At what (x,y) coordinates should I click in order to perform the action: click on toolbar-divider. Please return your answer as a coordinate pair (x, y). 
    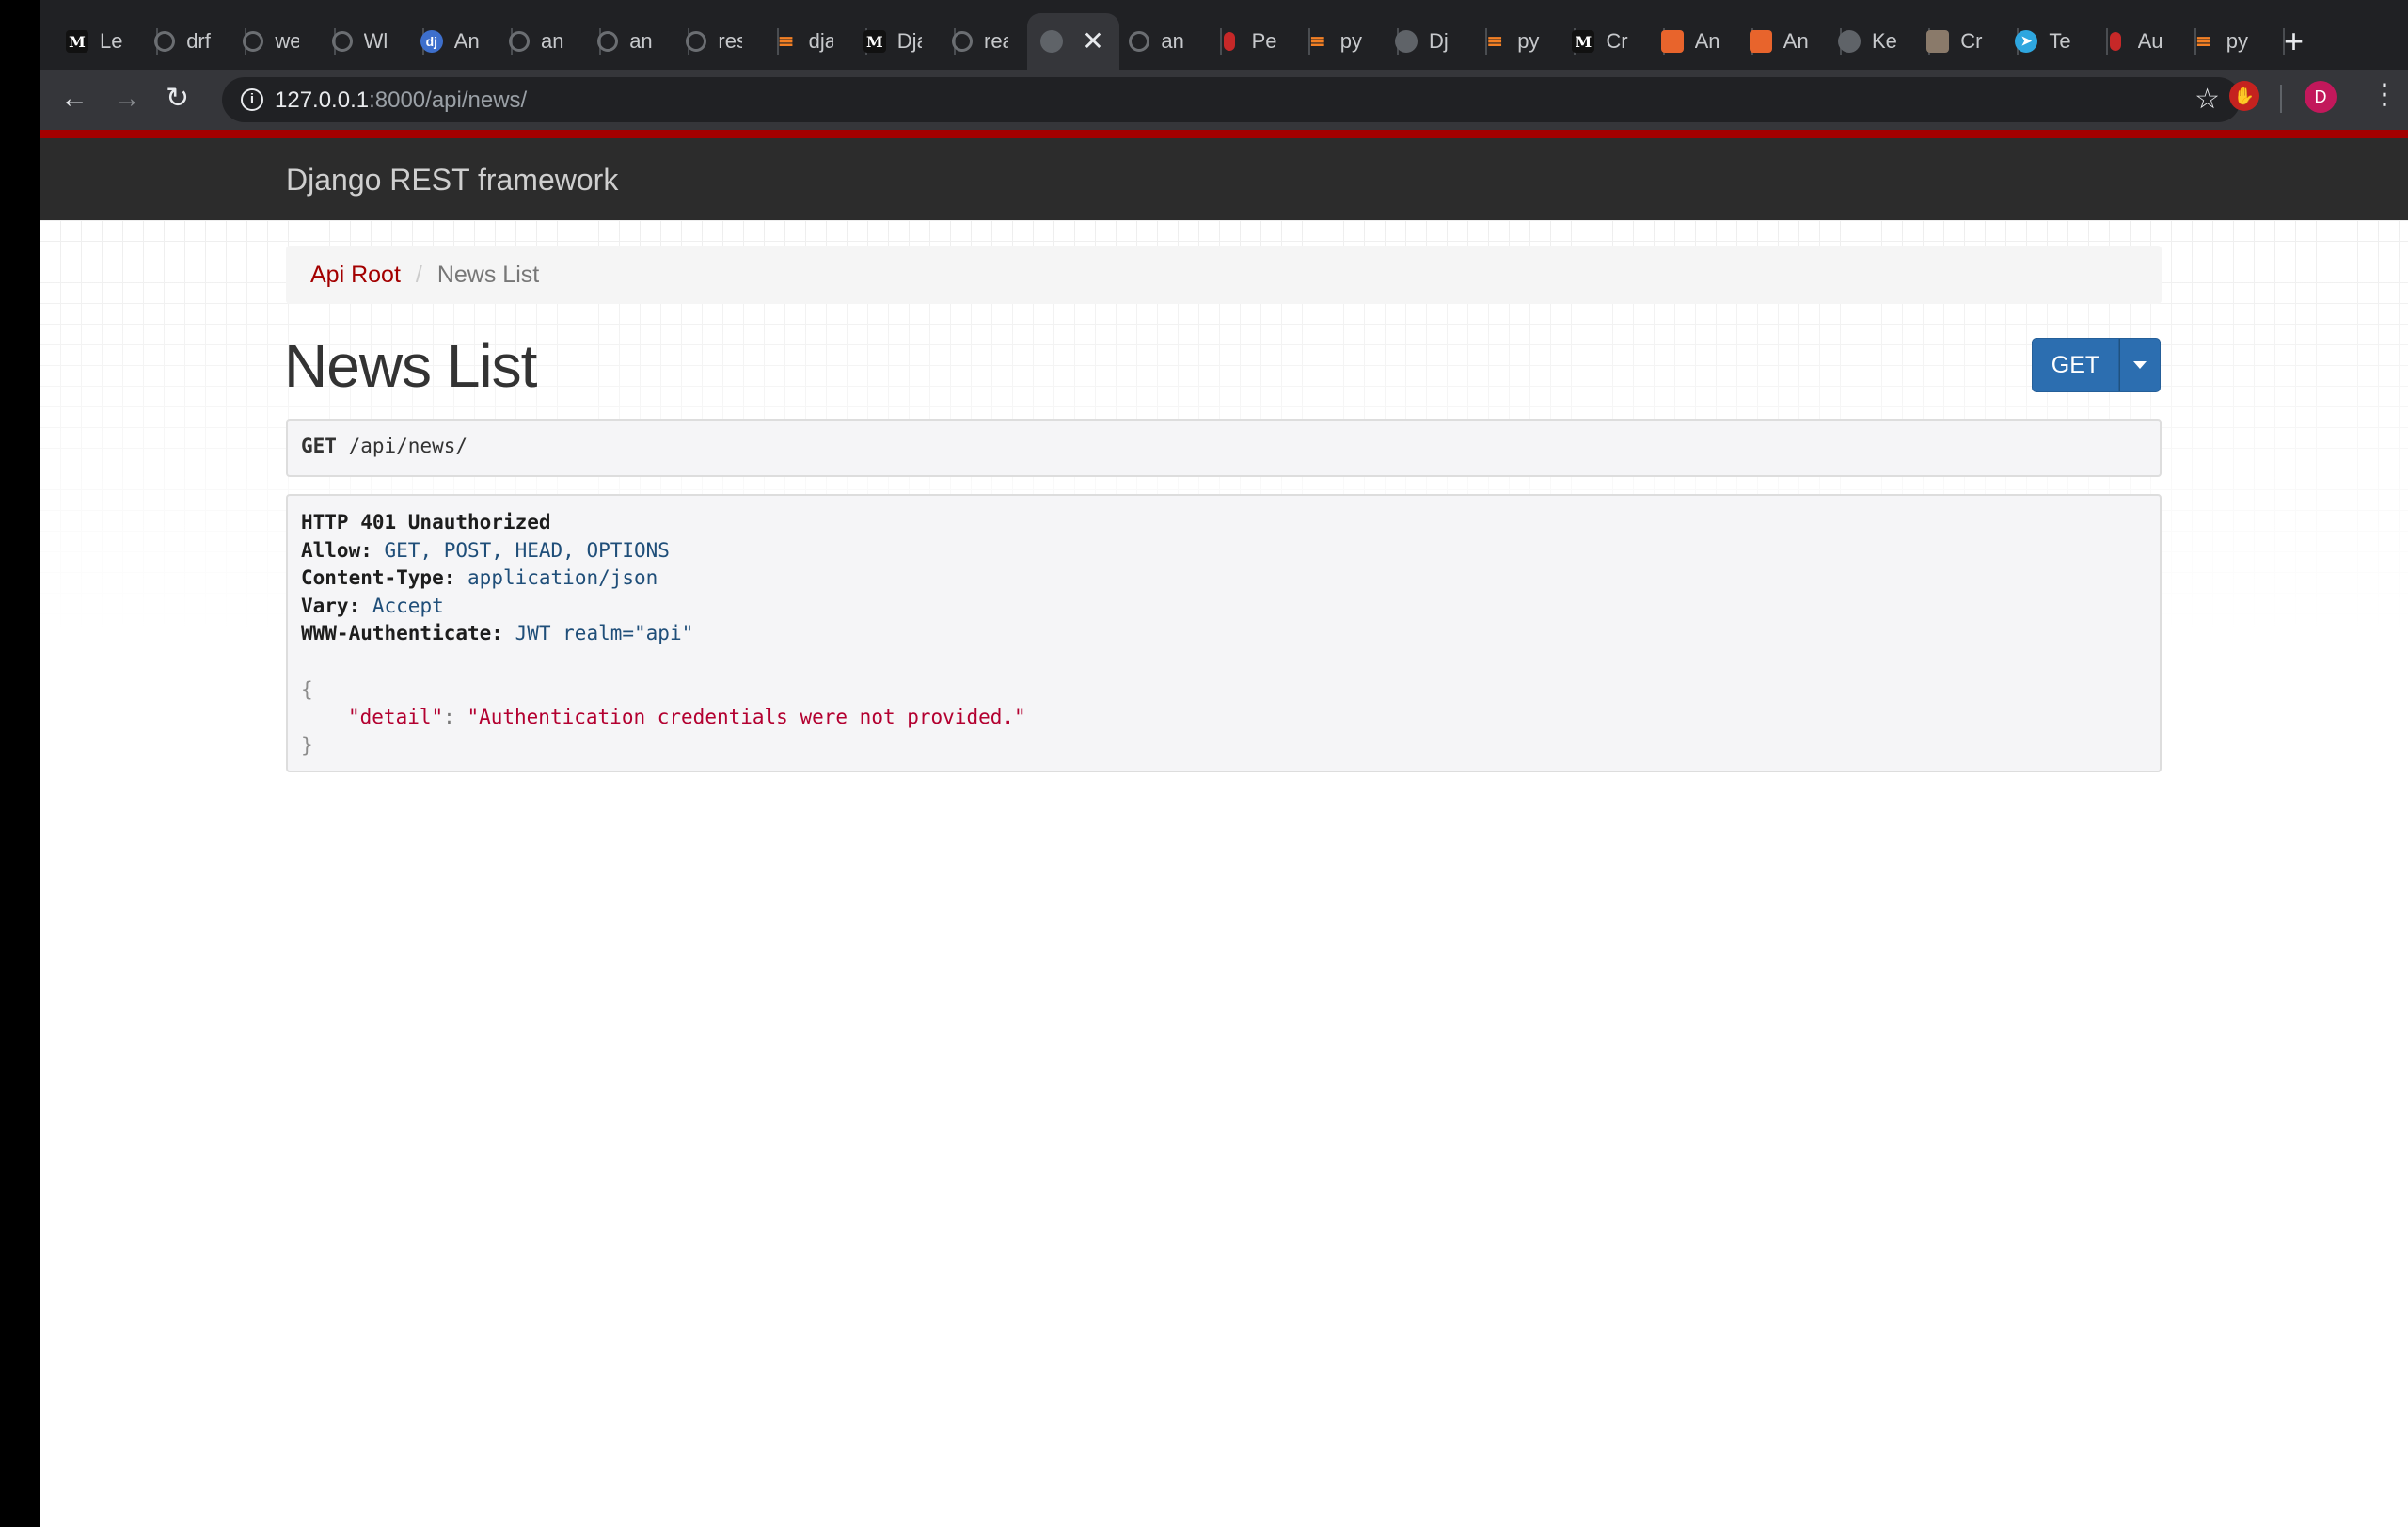
    Looking at the image, I should click on (2281, 99).